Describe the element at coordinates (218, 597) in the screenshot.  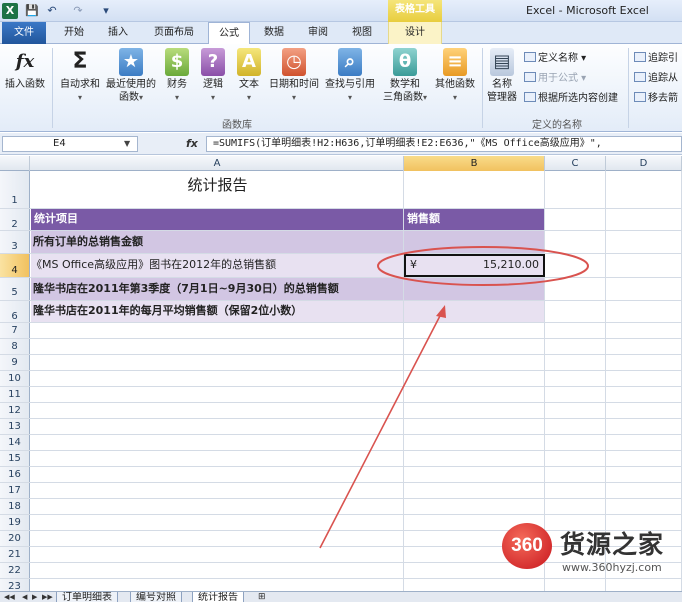
I see `sheet-tab-report: 统计报告` at that location.